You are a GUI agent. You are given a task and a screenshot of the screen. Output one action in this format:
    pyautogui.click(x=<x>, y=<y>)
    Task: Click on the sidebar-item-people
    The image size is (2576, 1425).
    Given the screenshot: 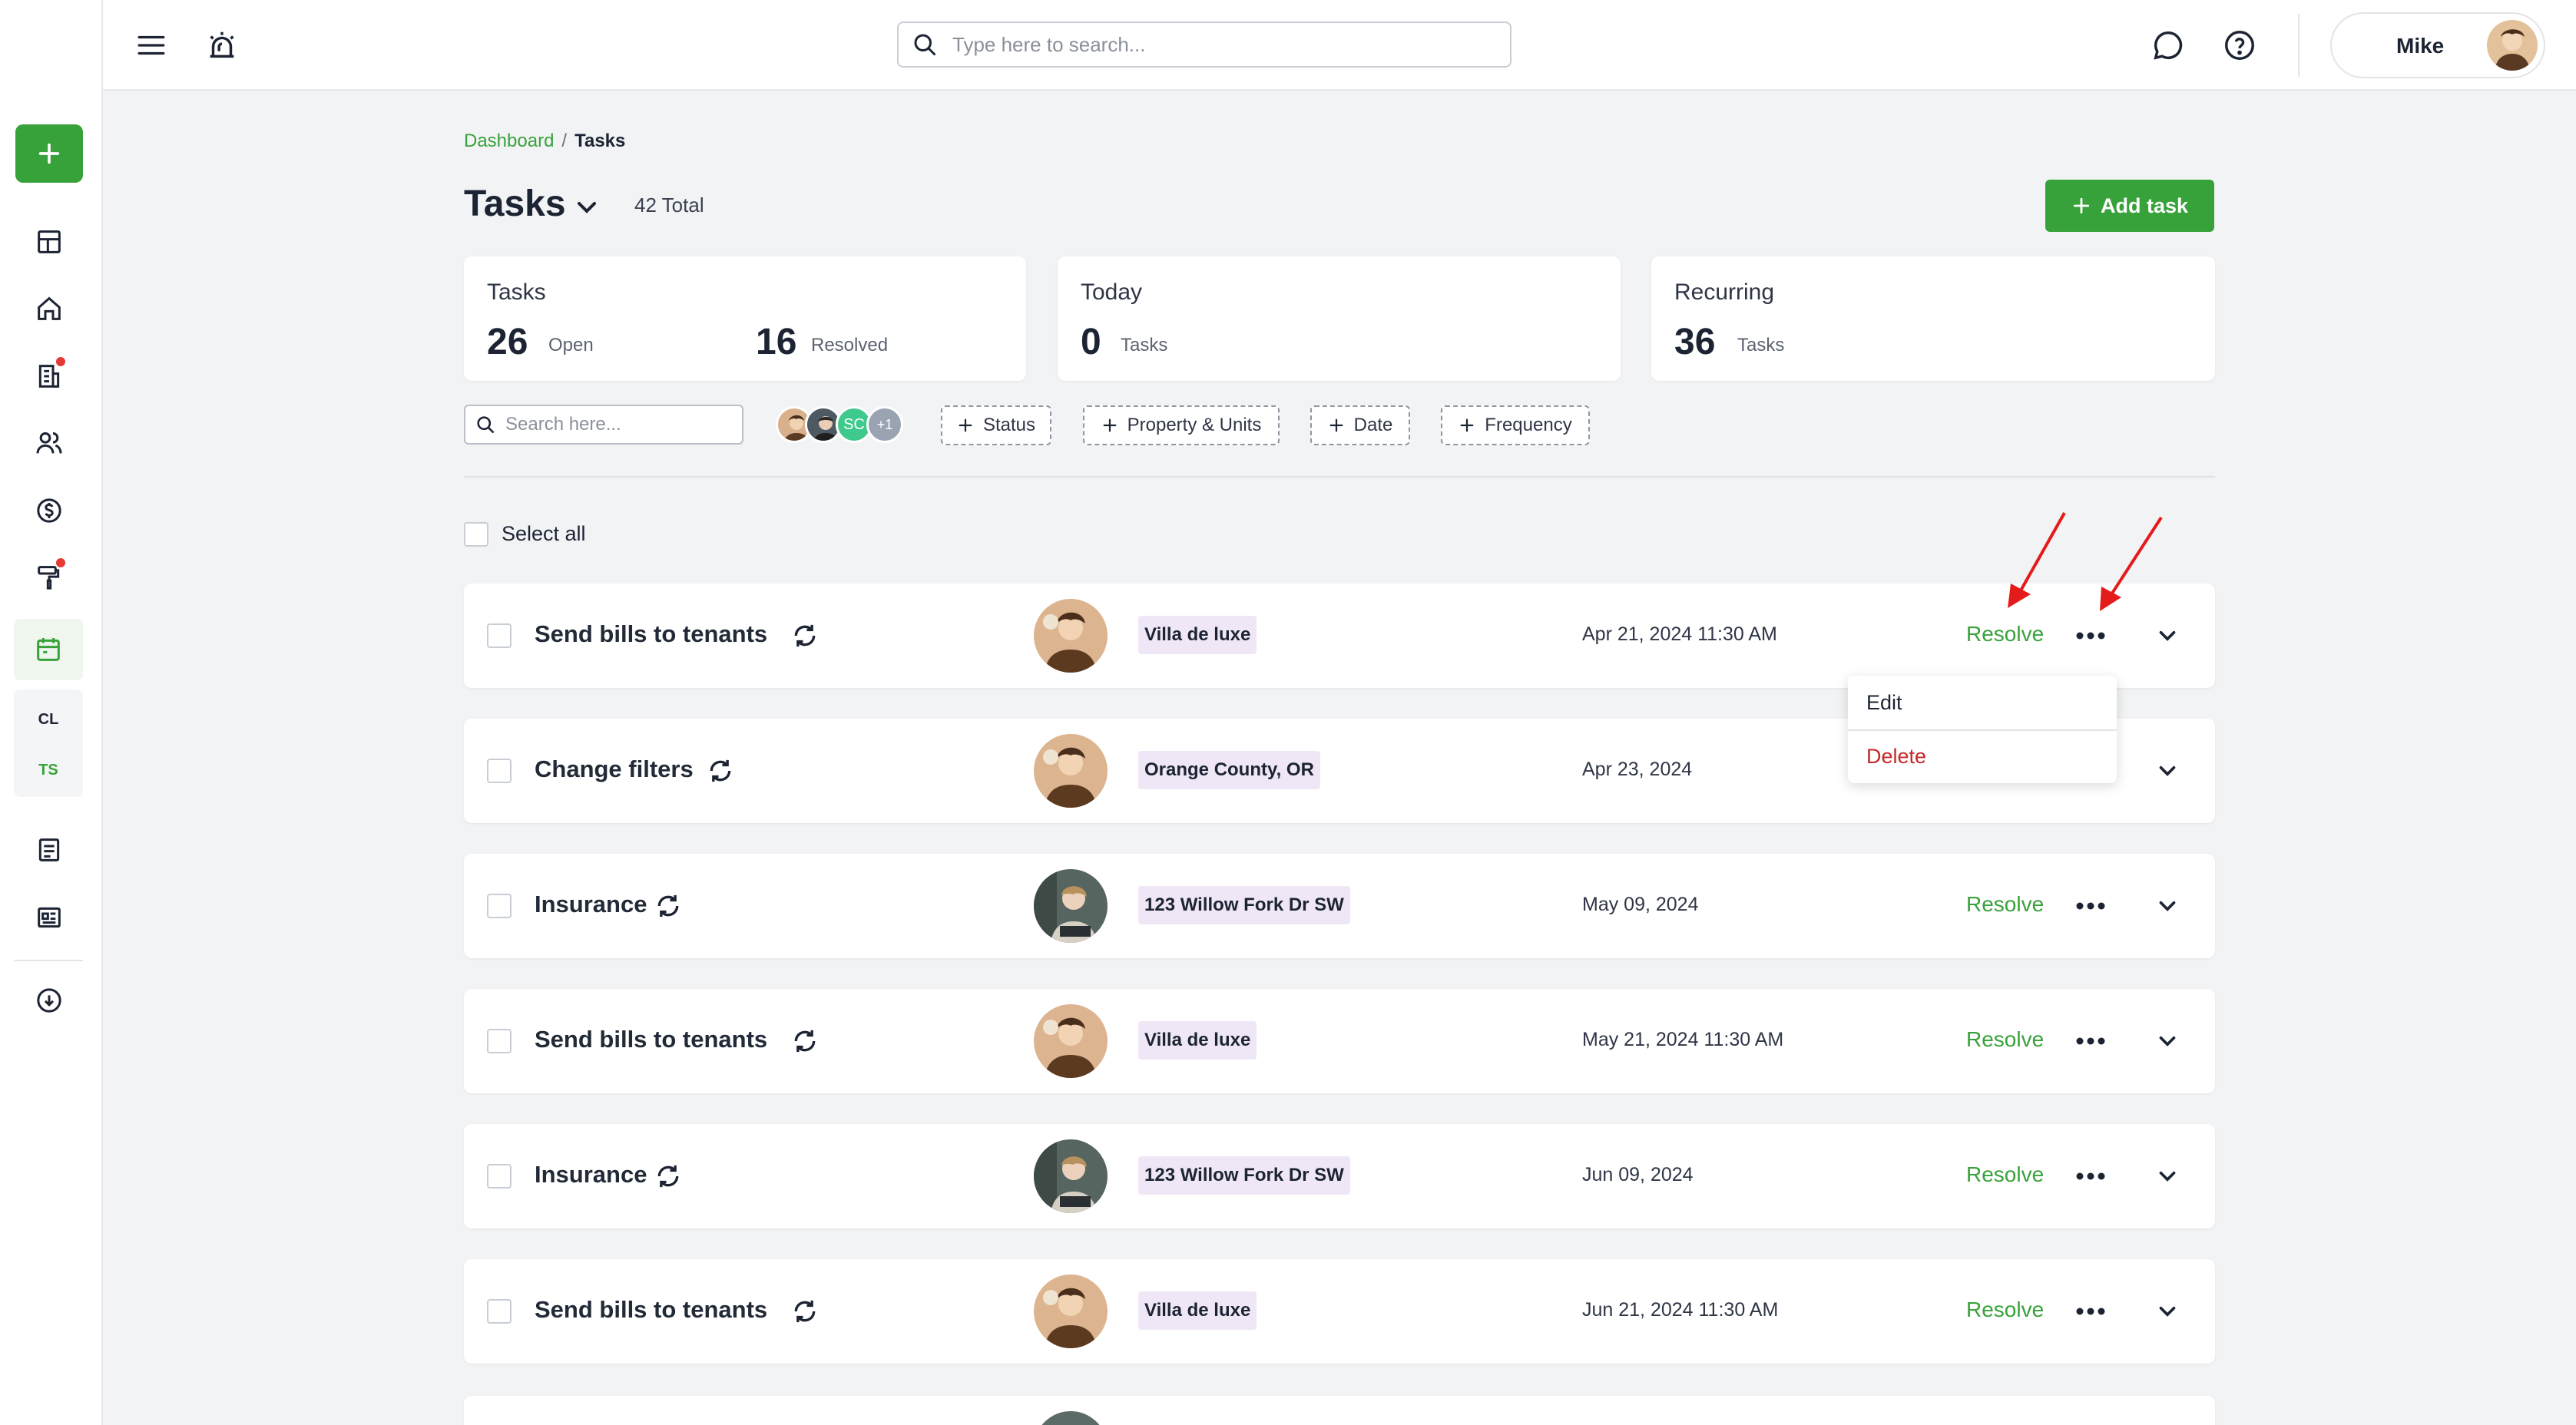 What is the action you would take?
    pyautogui.click(x=49, y=443)
    